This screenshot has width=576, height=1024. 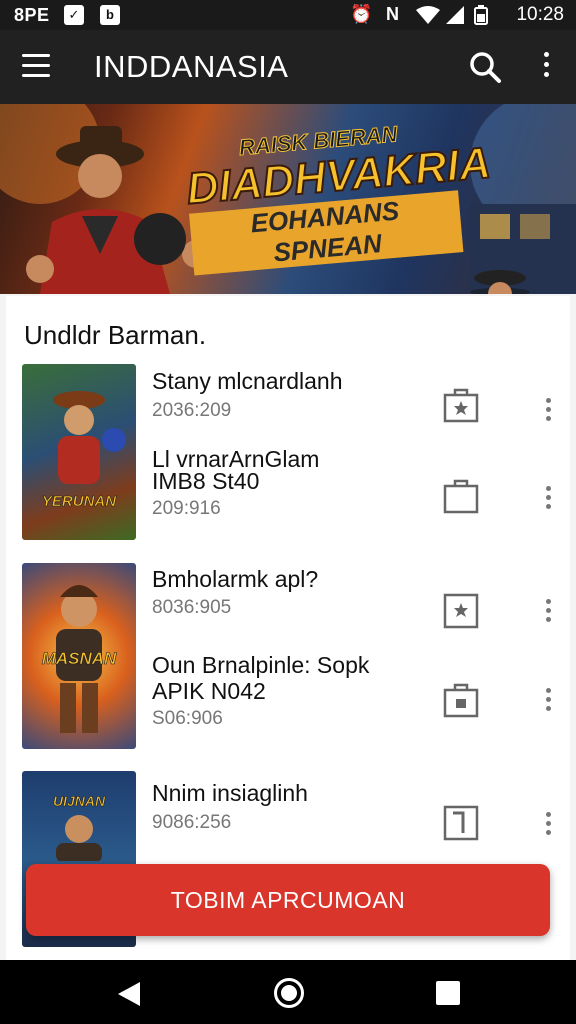 What do you see at coordinates (392, 14) in the screenshot?
I see `no-sim-icon: N` at bounding box center [392, 14].